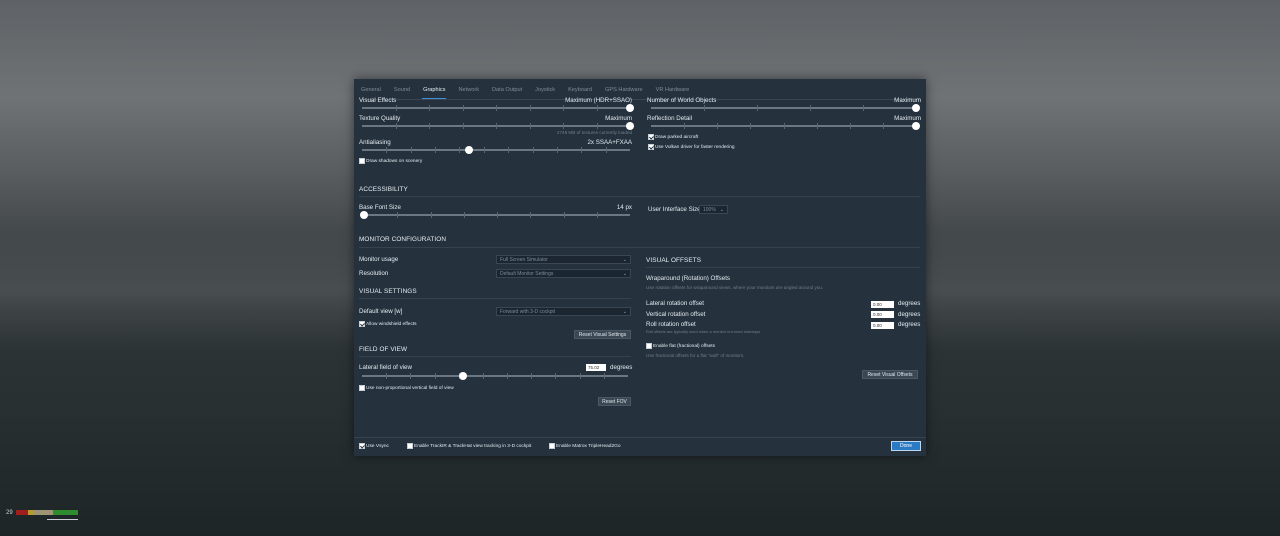 The image size is (1280, 536). What do you see at coordinates (651, 137) in the screenshot?
I see `draw-parked-checkbox` at bounding box center [651, 137].